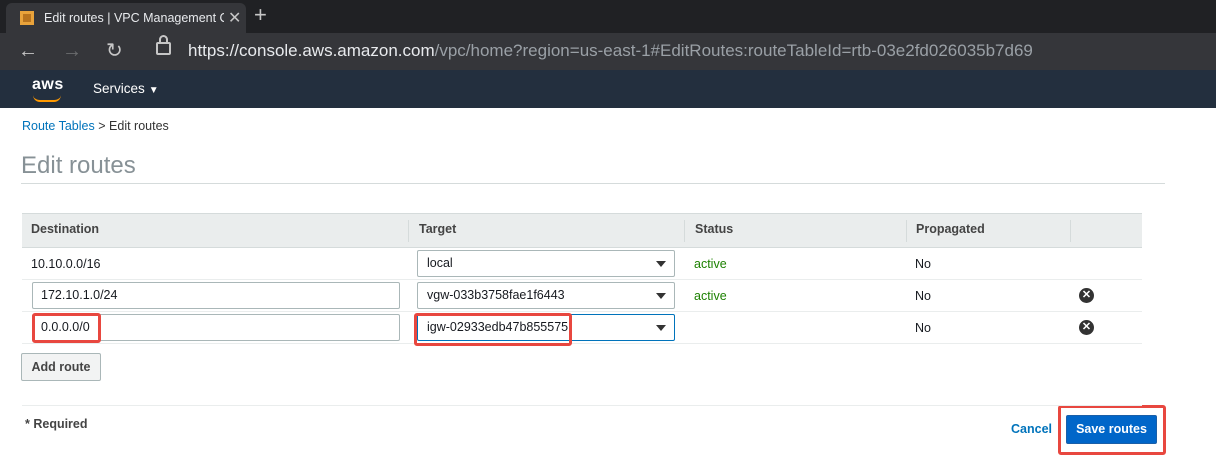  I want to click on new-tab-icon: +, so click(260, 15).